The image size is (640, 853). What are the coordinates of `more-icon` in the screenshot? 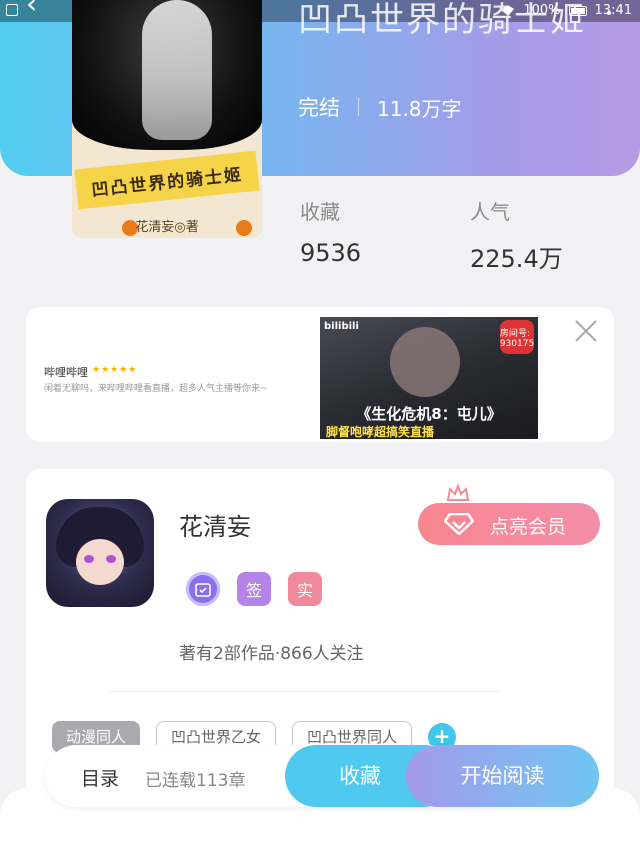 It's located at (609, 13).